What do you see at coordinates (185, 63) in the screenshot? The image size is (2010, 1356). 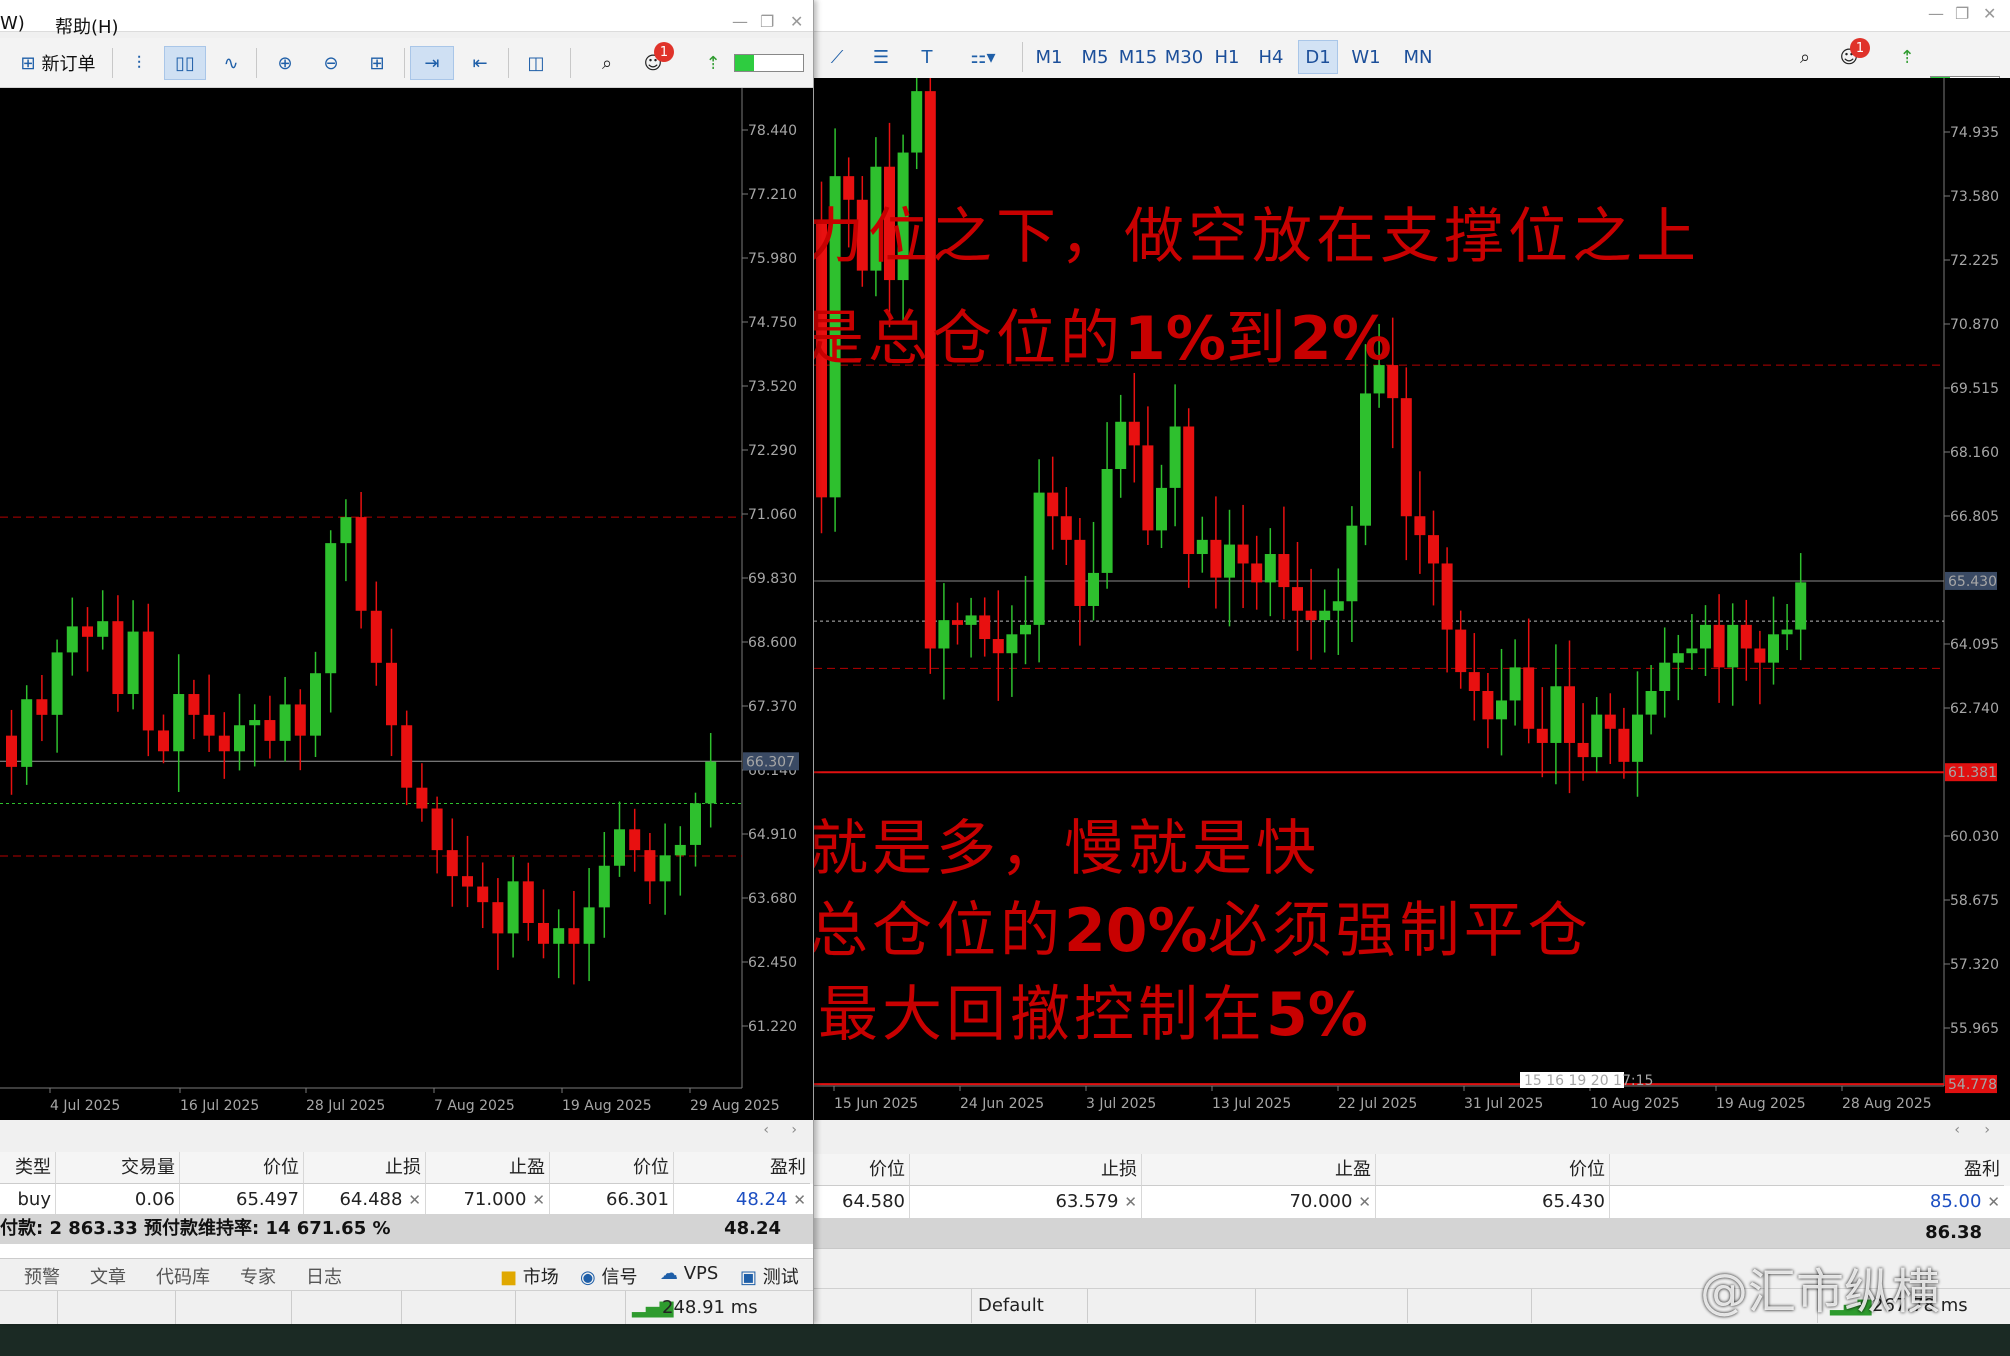 I see `candle-chart-icon: ▯▯` at bounding box center [185, 63].